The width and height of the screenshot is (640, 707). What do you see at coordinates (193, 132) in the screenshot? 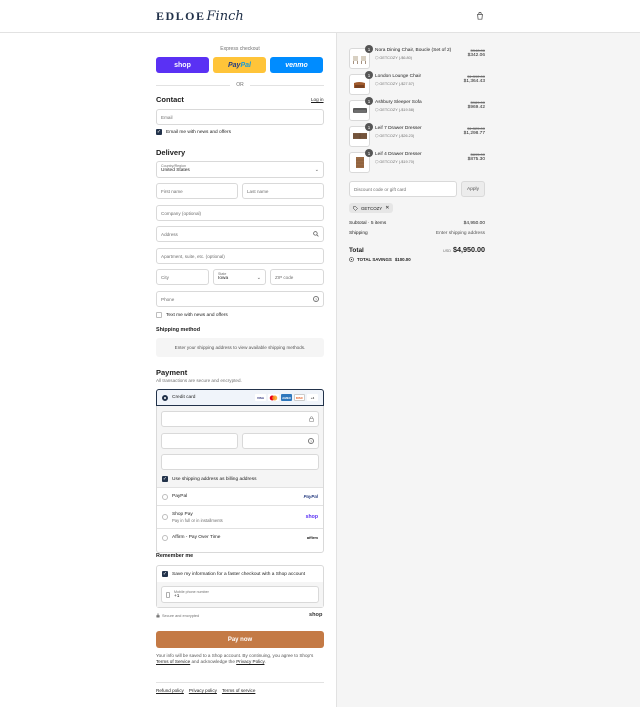
I see `email-news-row: ✓ Email me with news and offers` at bounding box center [193, 132].